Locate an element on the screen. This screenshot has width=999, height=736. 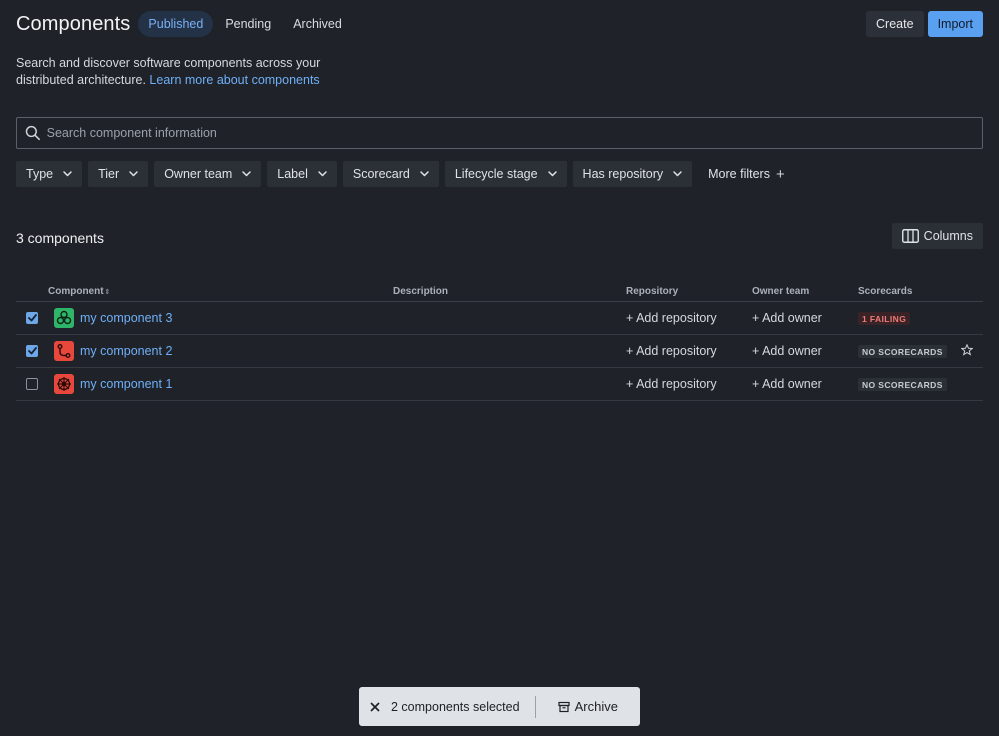
helm-icon is located at coordinates (64, 384).